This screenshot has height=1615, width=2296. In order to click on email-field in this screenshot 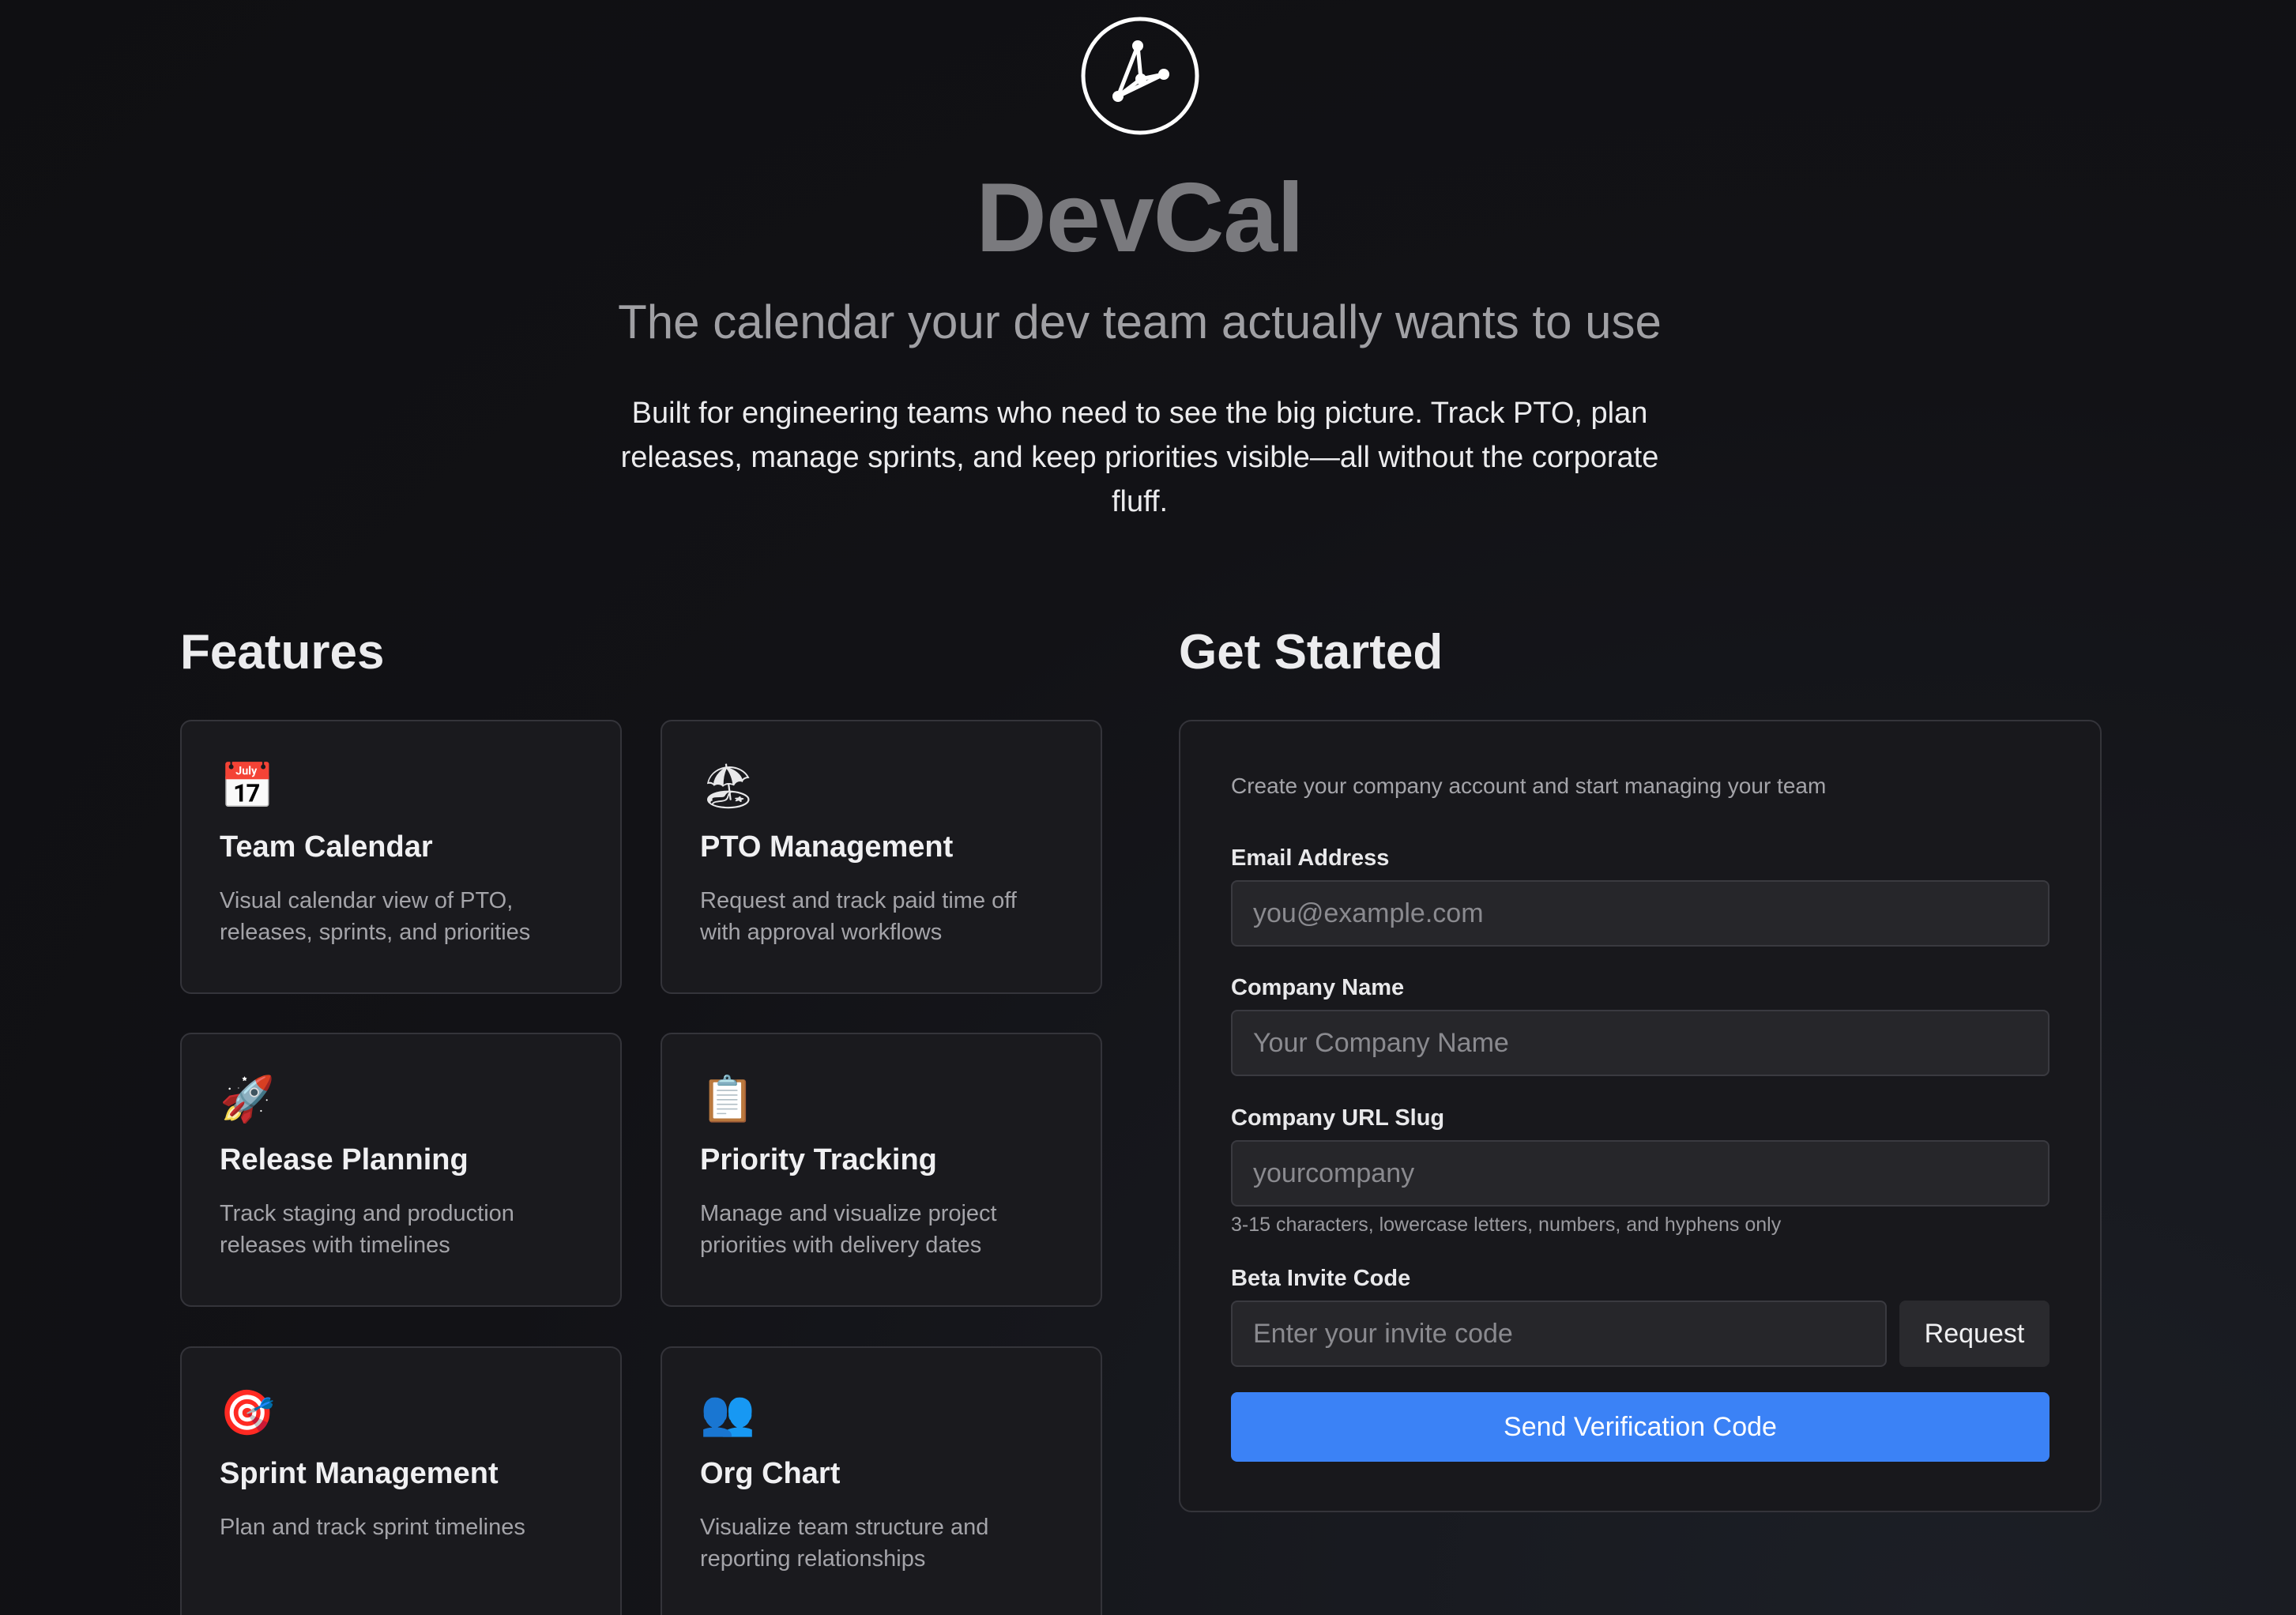, I will do `click(1640, 913)`.